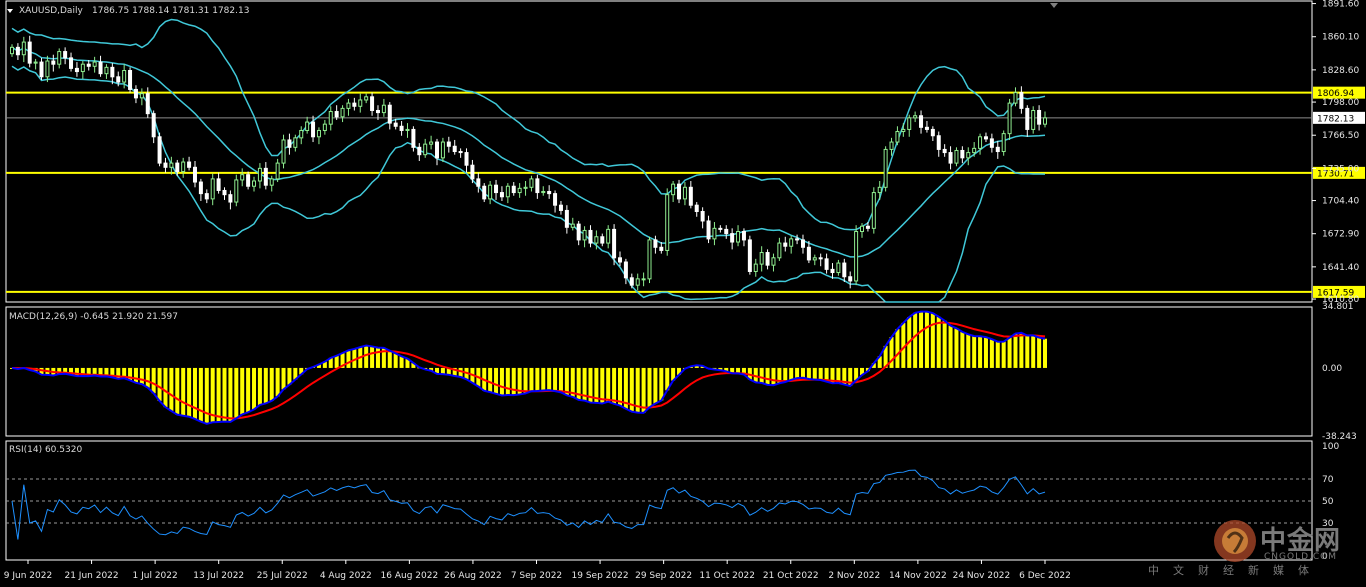 This screenshot has width=1366, height=587. I want to click on price-tick-label: 1828.60, so click(1340, 71).